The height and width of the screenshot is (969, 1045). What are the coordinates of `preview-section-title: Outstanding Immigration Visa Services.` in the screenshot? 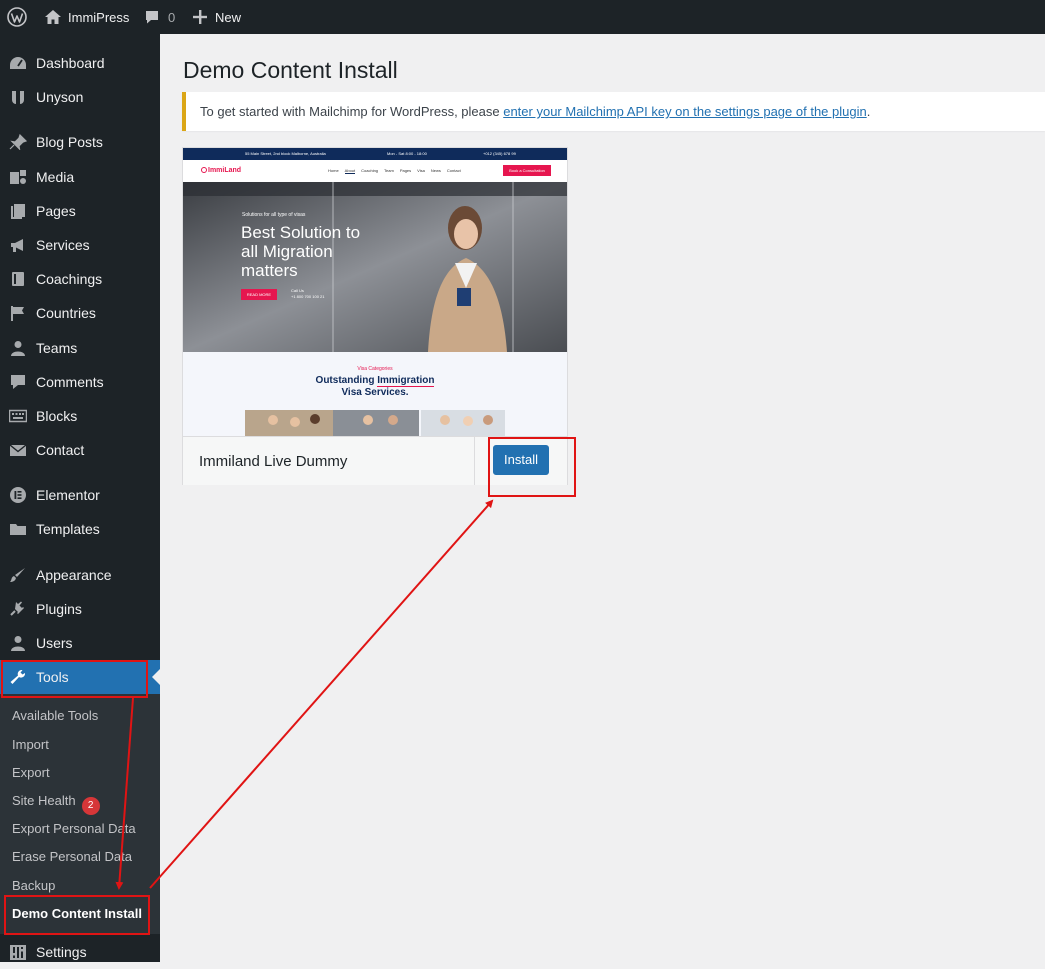 It's located at (375, 387).